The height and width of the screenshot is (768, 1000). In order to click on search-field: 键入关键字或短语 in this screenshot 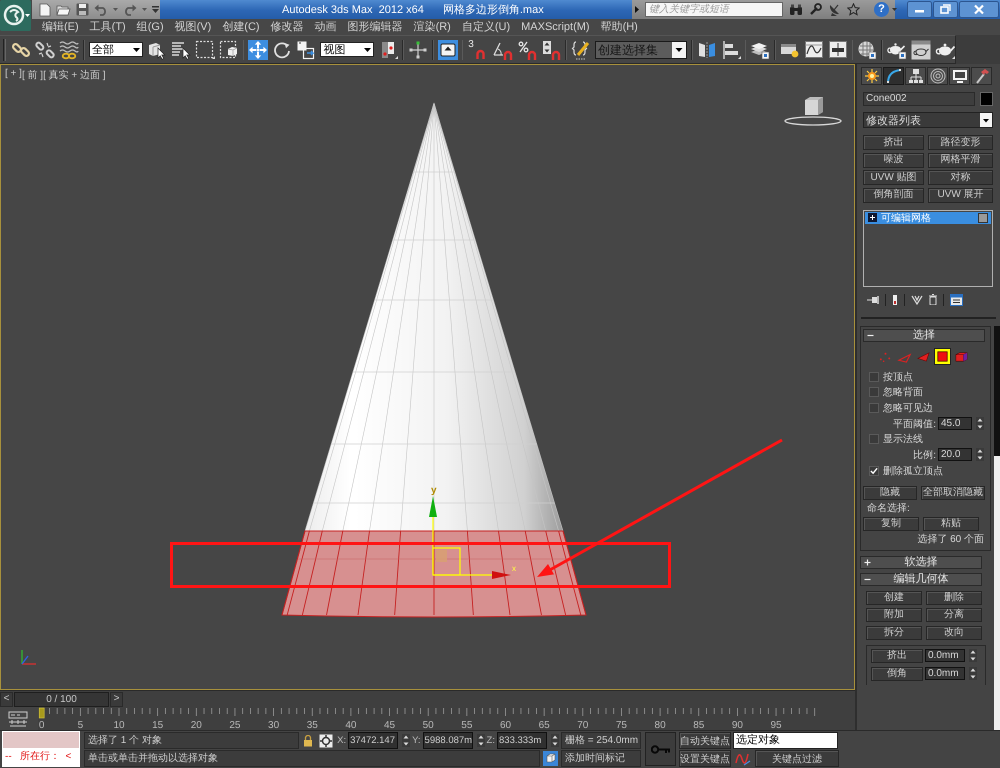, I will do `click(714, 9)`.